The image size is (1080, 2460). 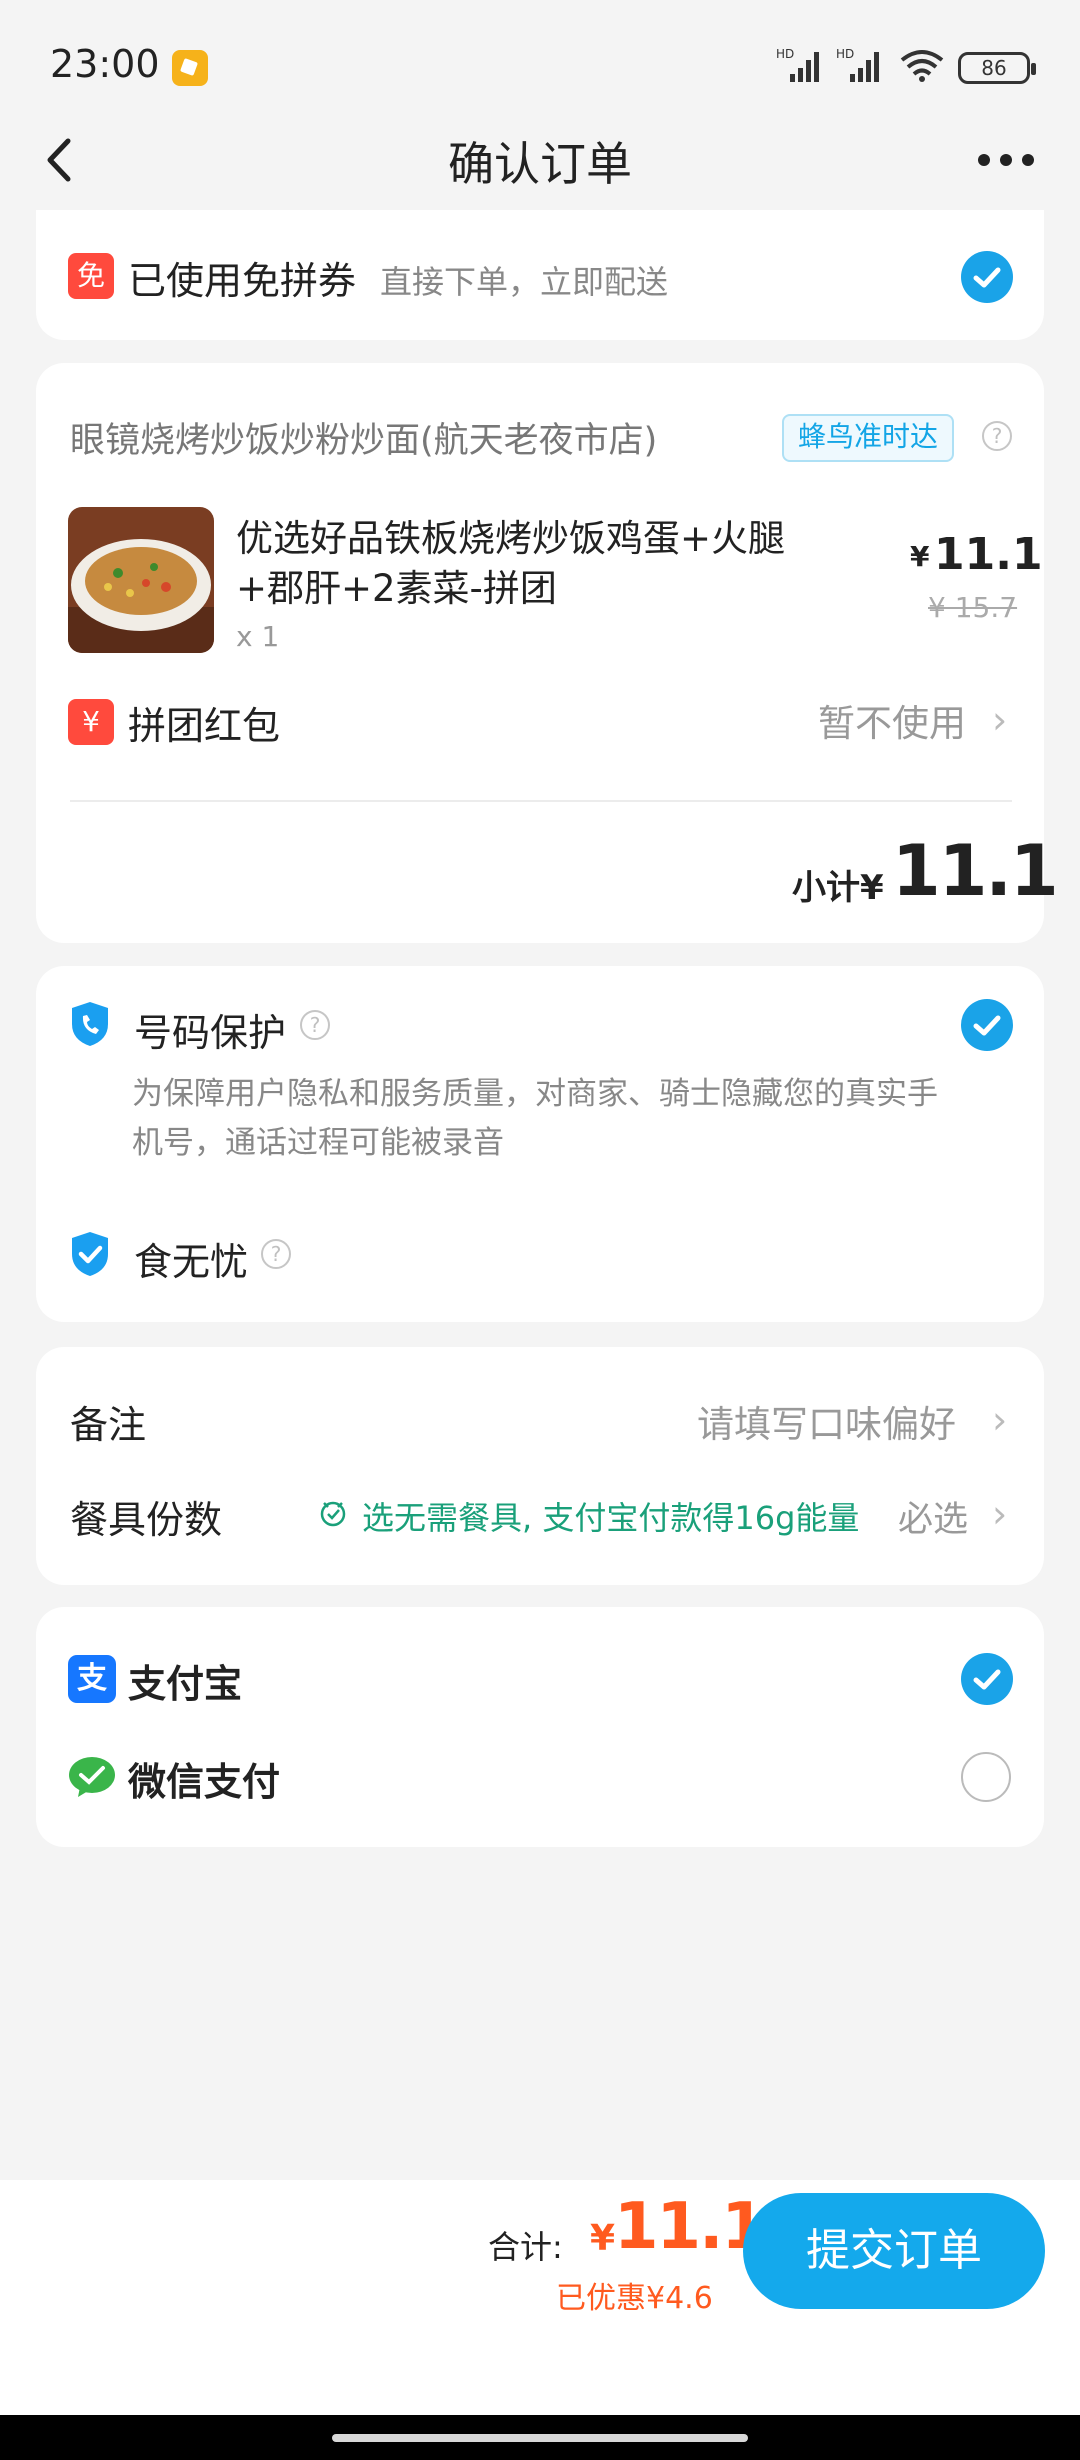 I want to click on delivery-tag: 蜂鸟准时达, so click(x=868, y=438).